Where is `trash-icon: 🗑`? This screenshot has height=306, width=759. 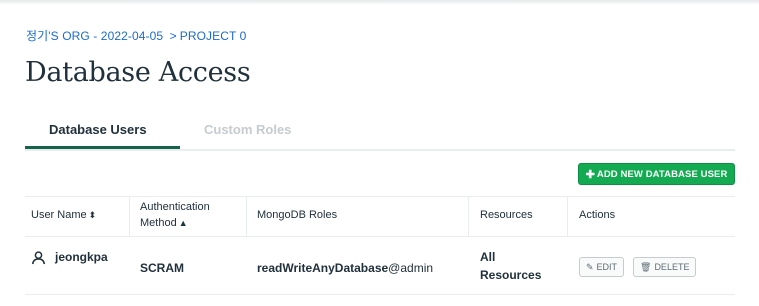
trash-icon: 🗑 is located at coordinates (646, 266).